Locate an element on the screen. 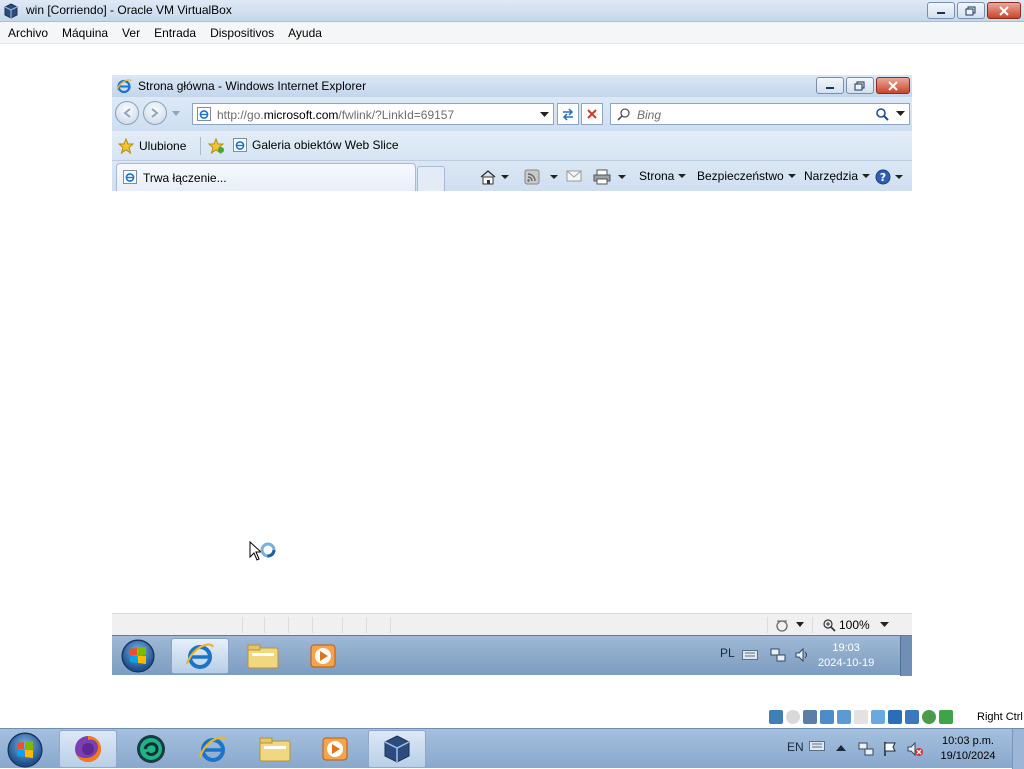  home-button is located at coordinates (494, 177).